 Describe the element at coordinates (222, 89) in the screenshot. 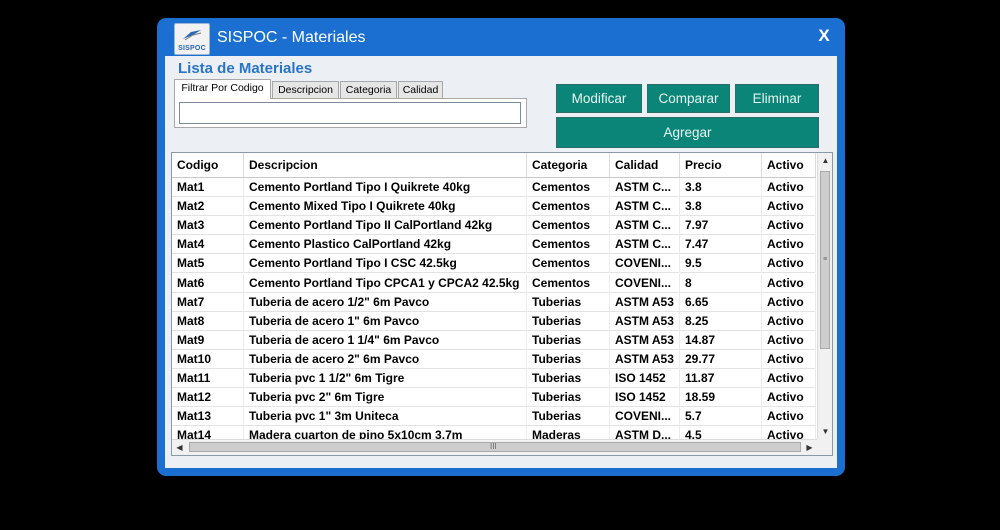

I see `tab-filter-by-code: Filtrar Por Codigo` at that location.